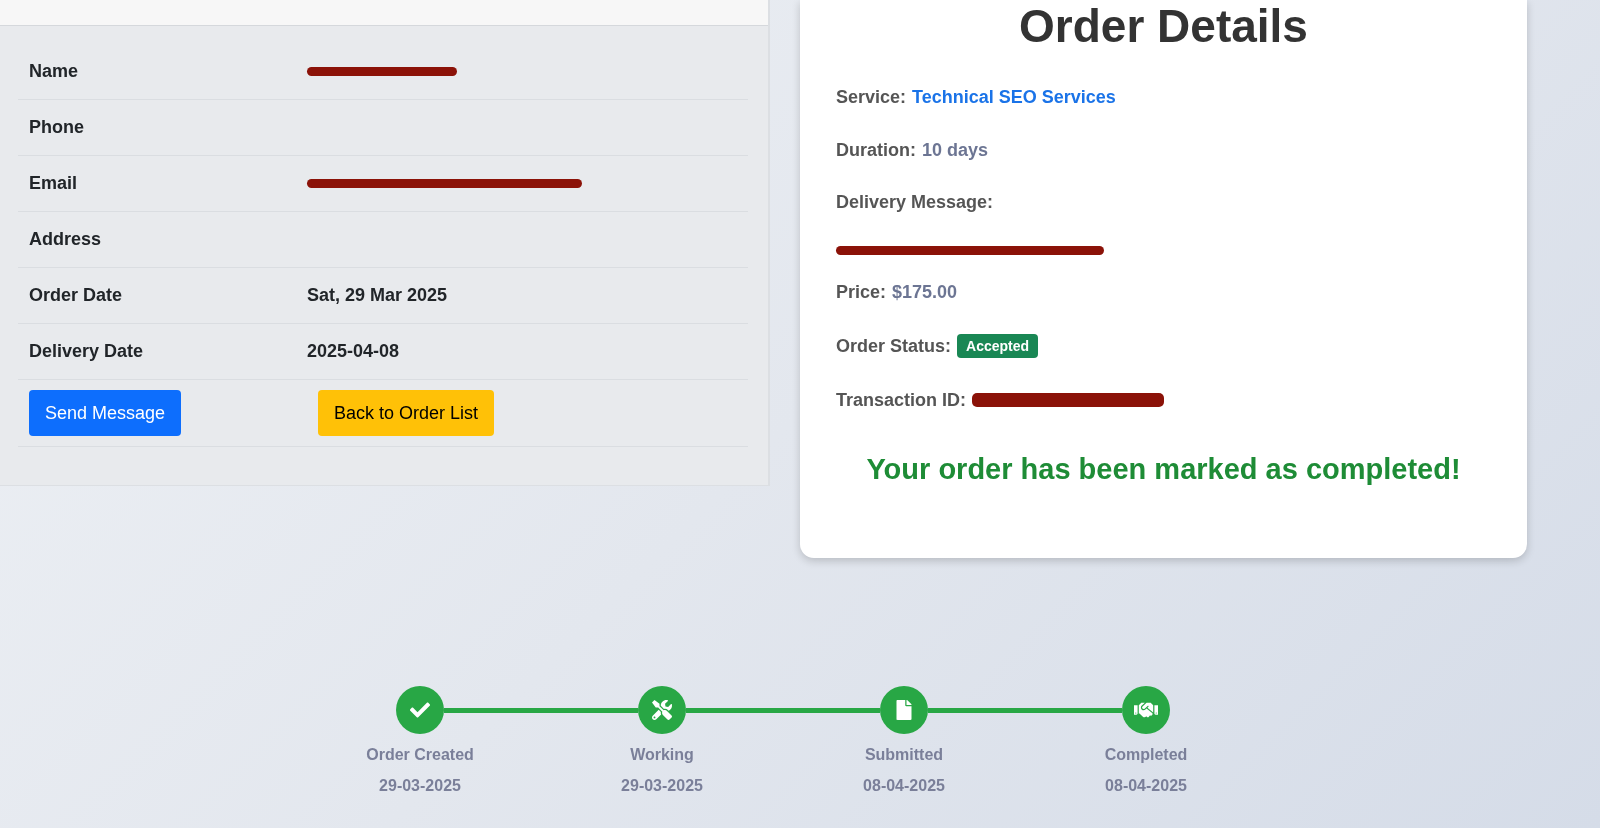  I want to click on status-badge: Accepted, so click(998, 346).